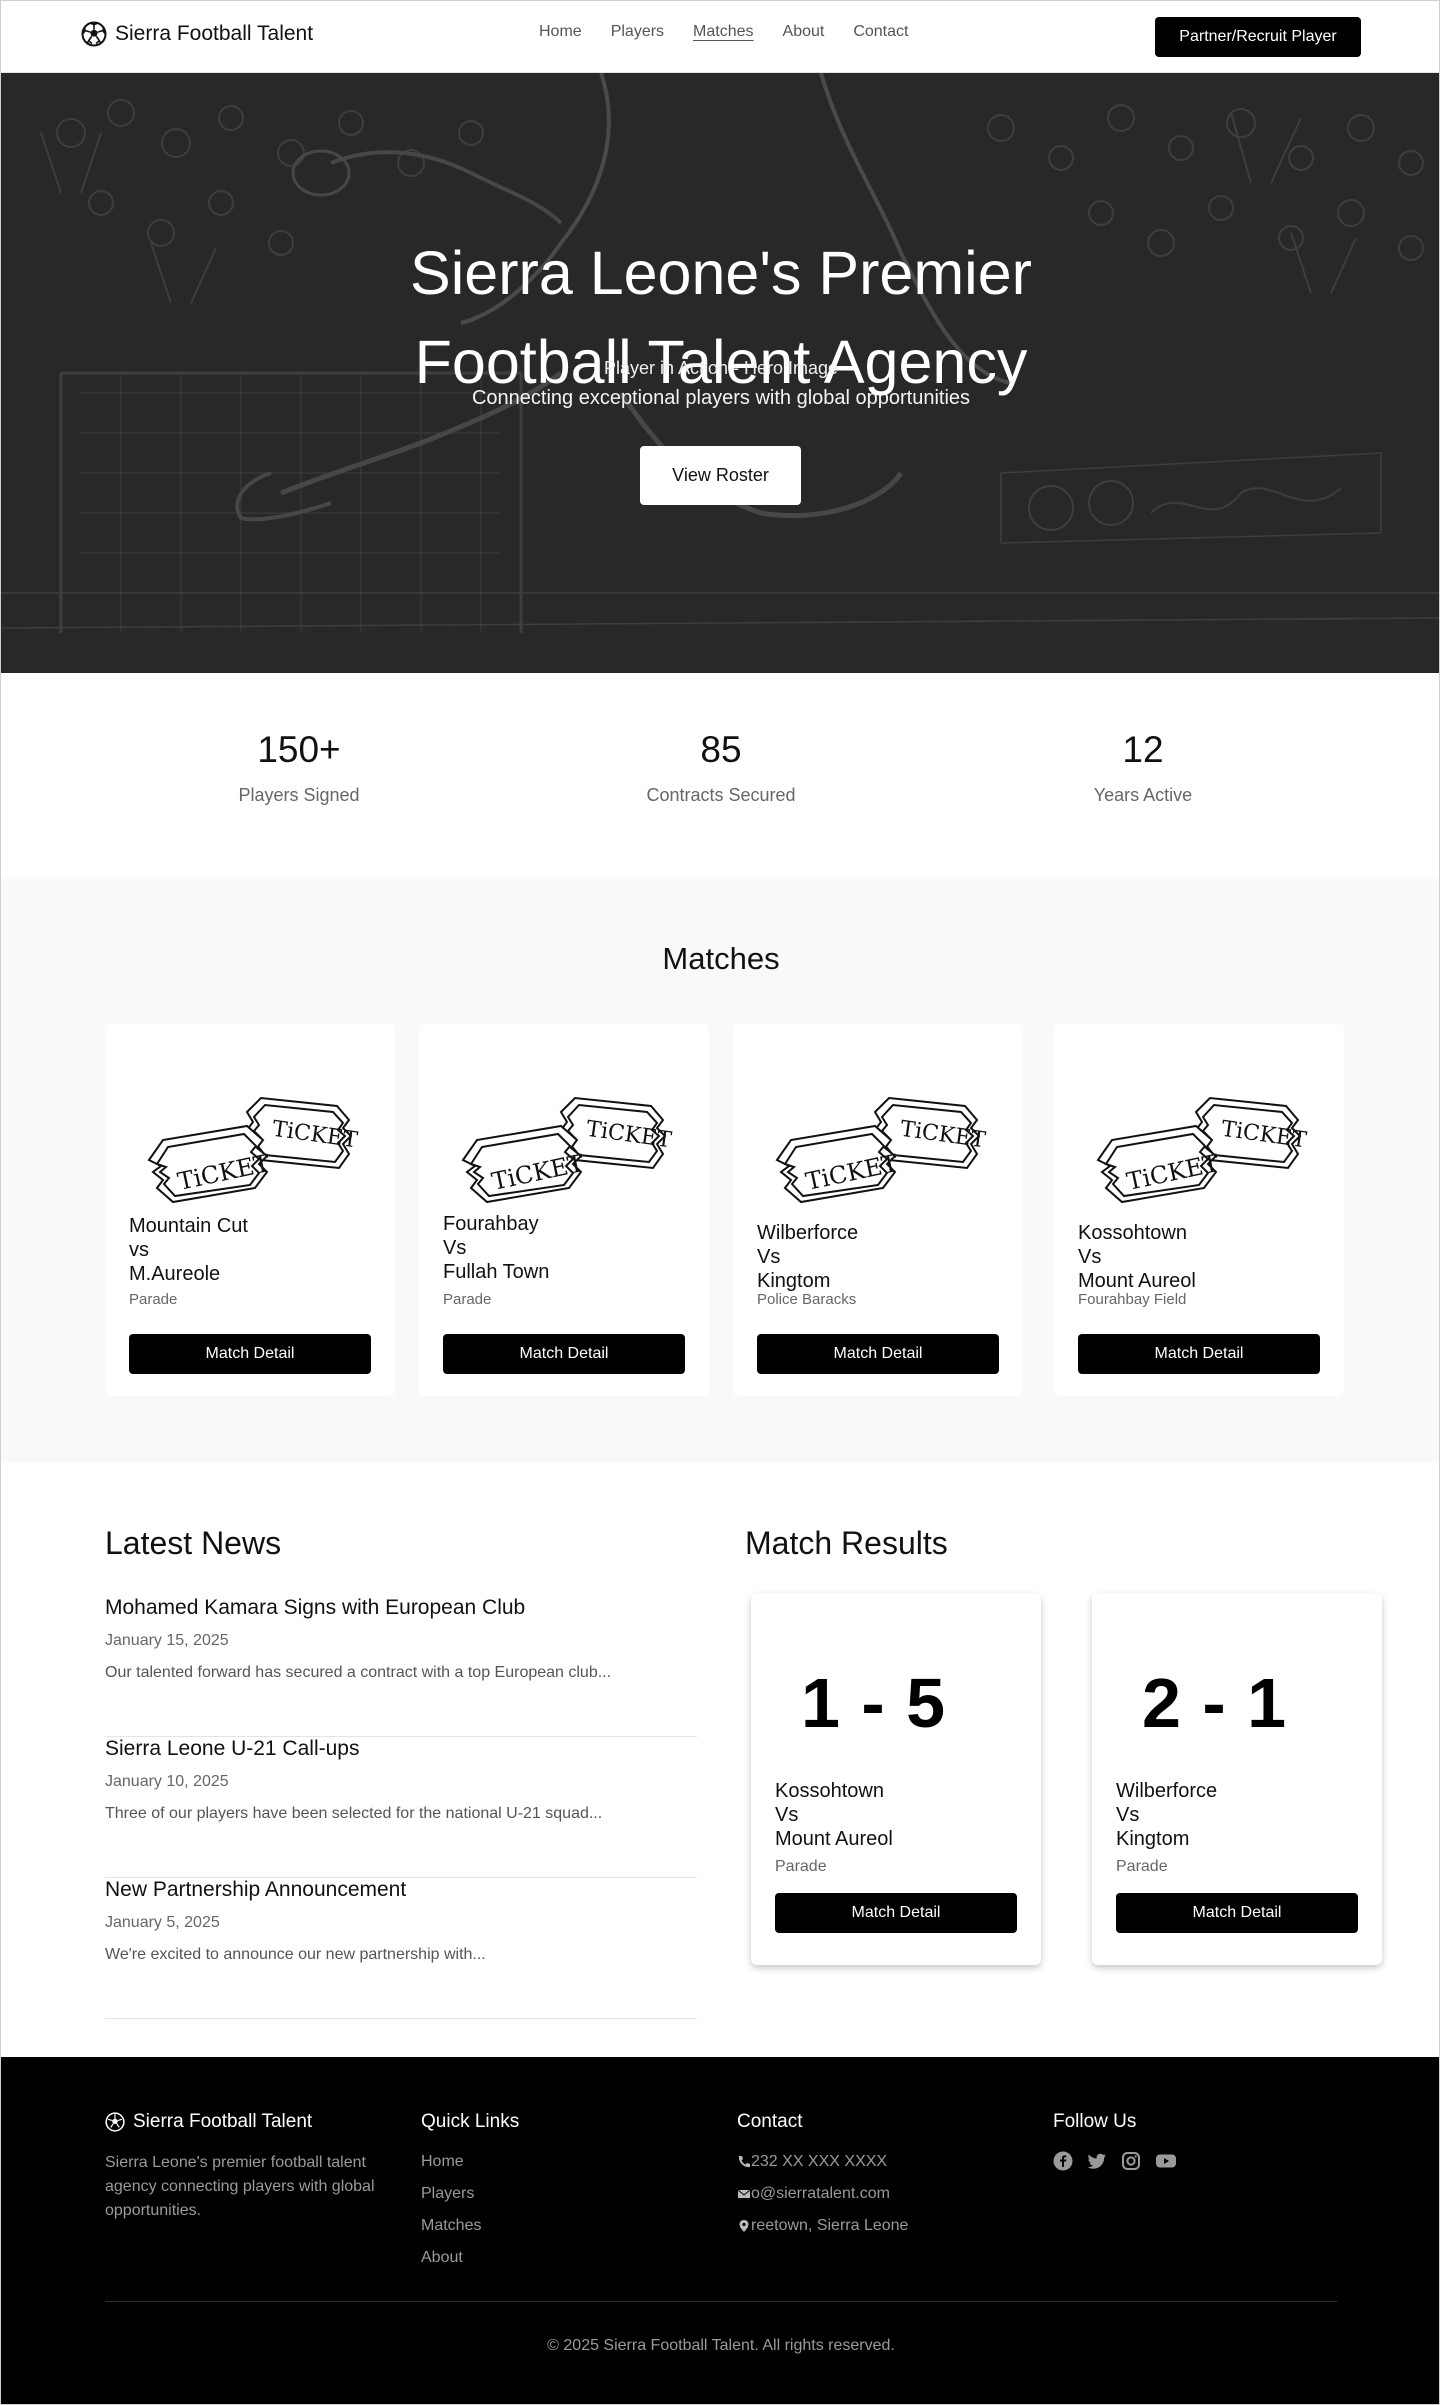  I want to click on envelope-icon, so click(744, 2193).